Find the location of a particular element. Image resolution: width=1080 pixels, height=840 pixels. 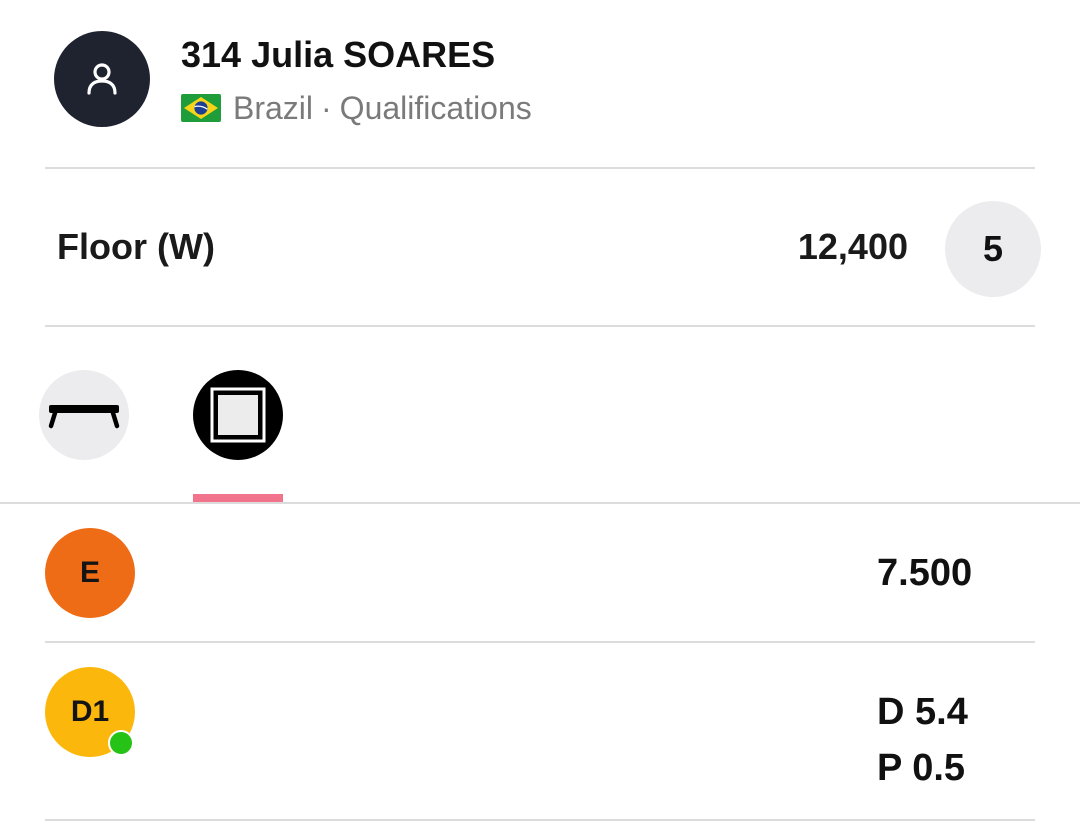

online-status-dot is located at coordinates (121, 743).